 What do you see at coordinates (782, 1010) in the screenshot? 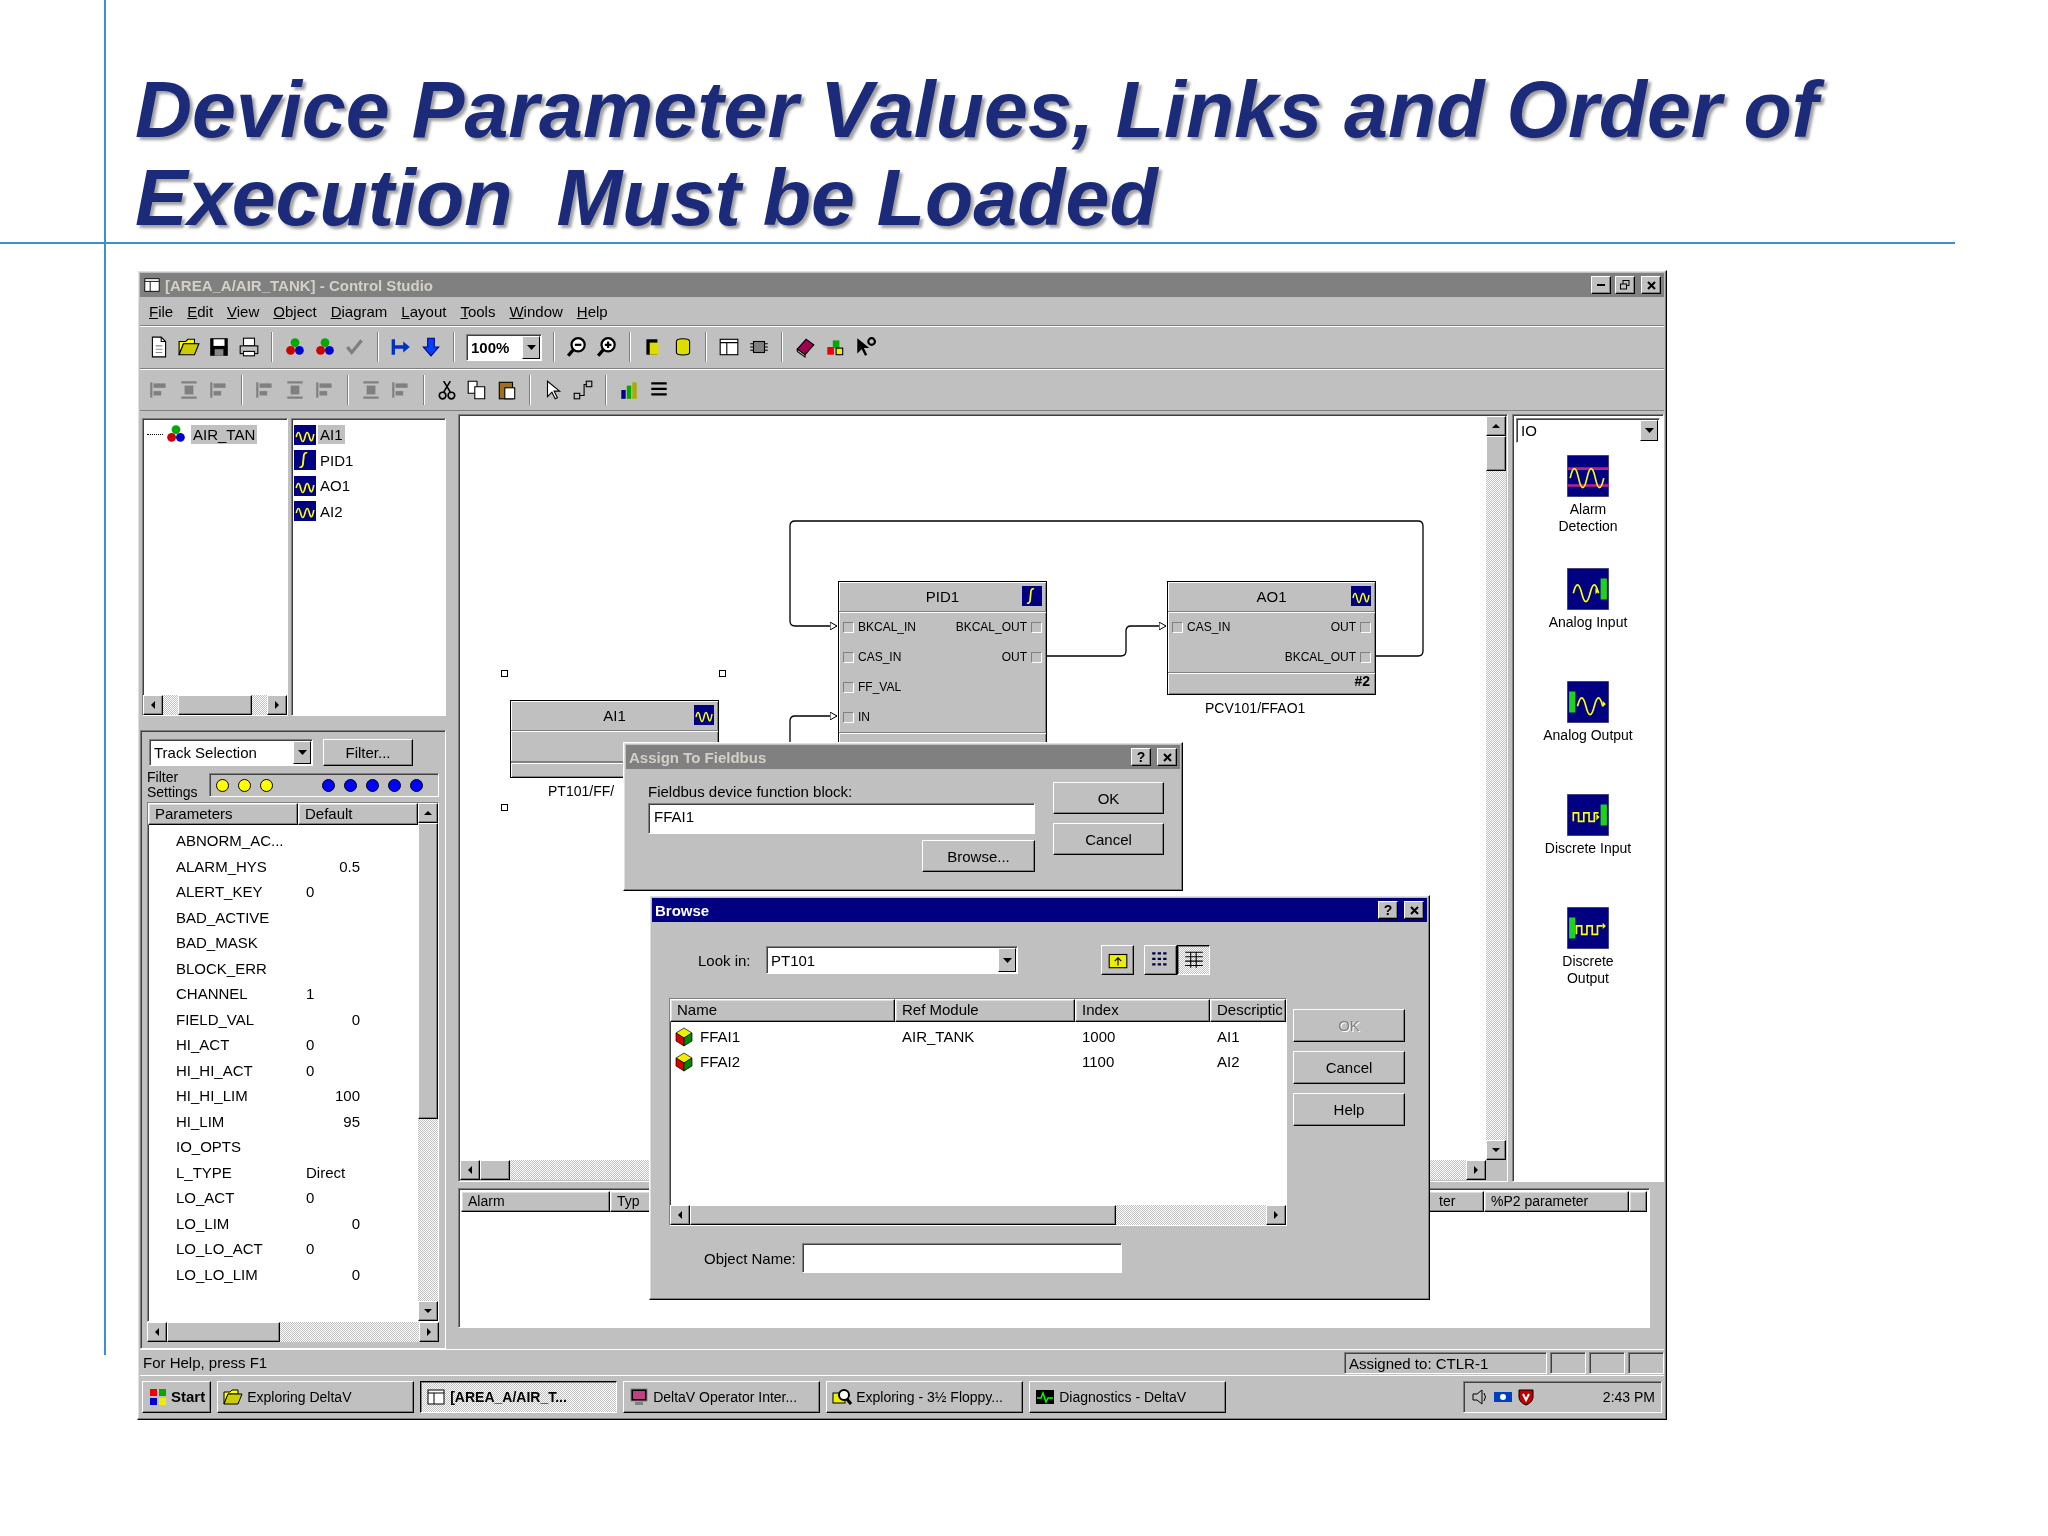
I see `column-header: Name` at bounding box center [782, 1010].